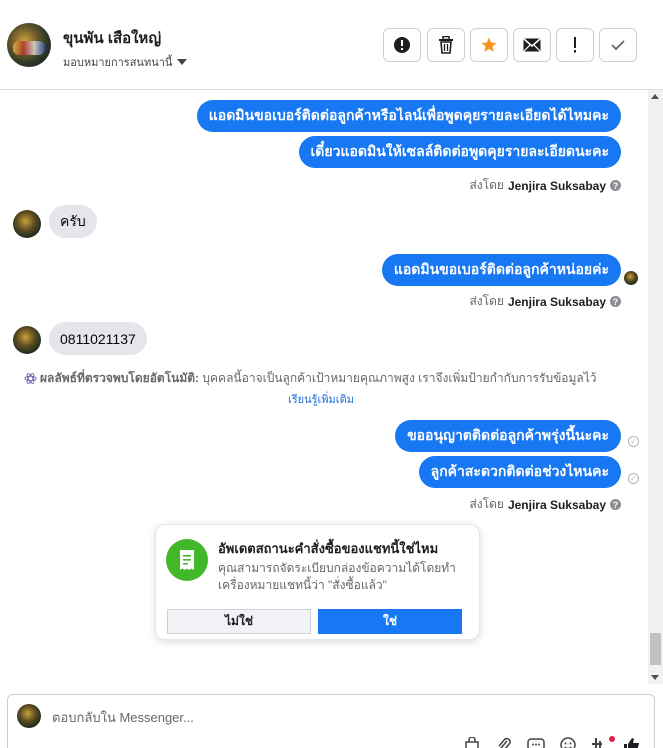  I want to click on scroll-down-arrow-icon, so click(655, 677).